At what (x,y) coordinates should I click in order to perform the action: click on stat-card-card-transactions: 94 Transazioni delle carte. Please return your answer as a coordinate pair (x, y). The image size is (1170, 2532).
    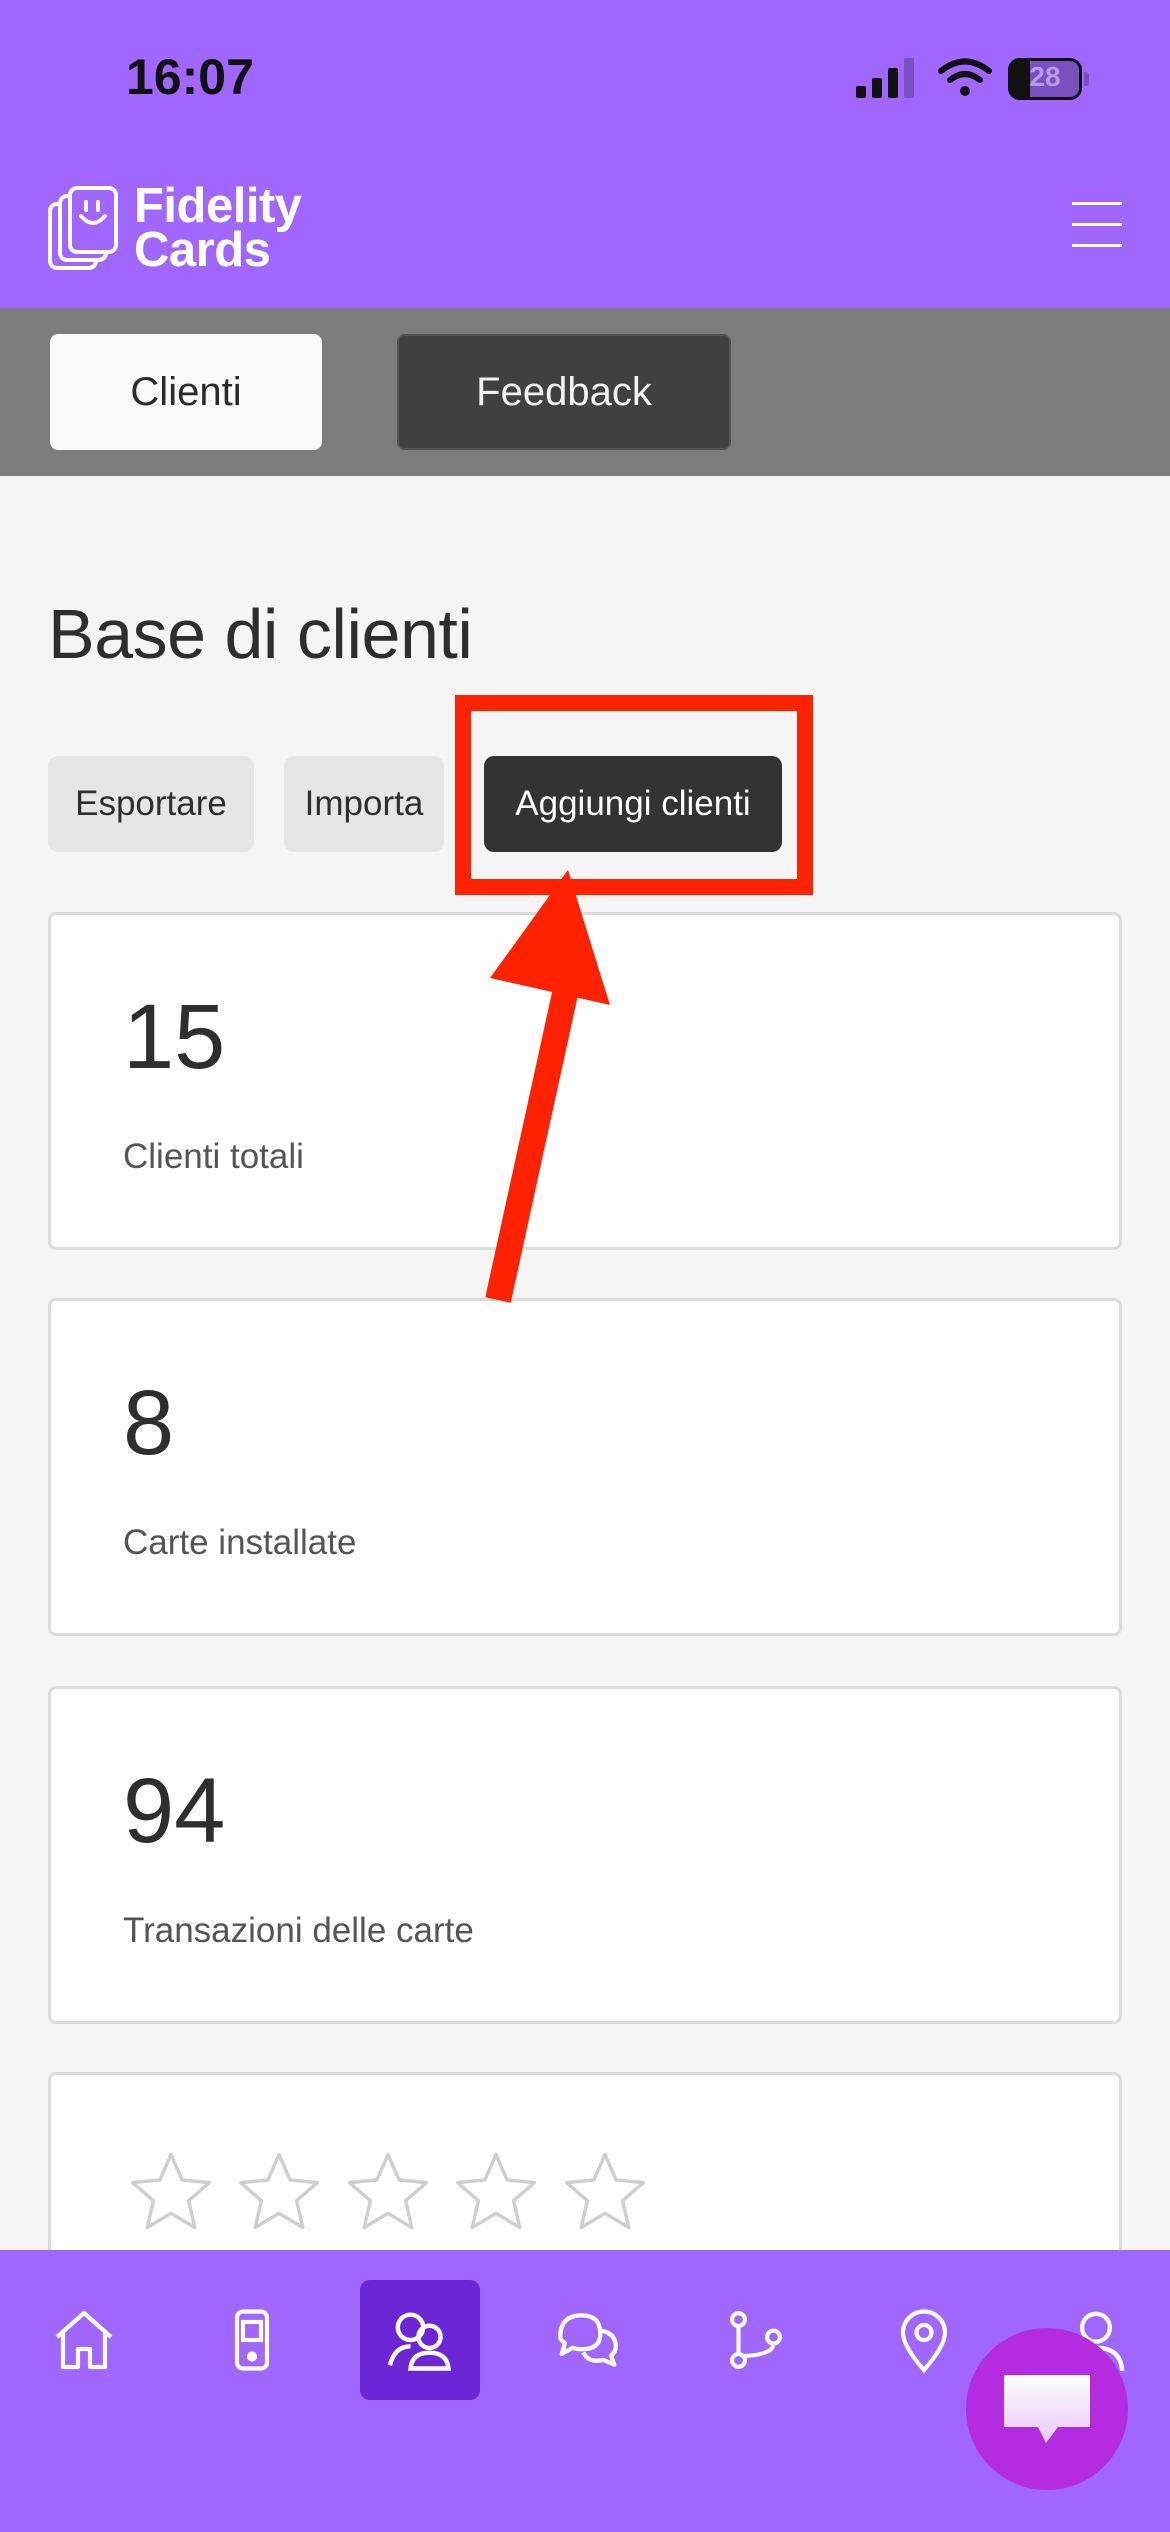
    Looking at the image, I should click on (585, 1855).